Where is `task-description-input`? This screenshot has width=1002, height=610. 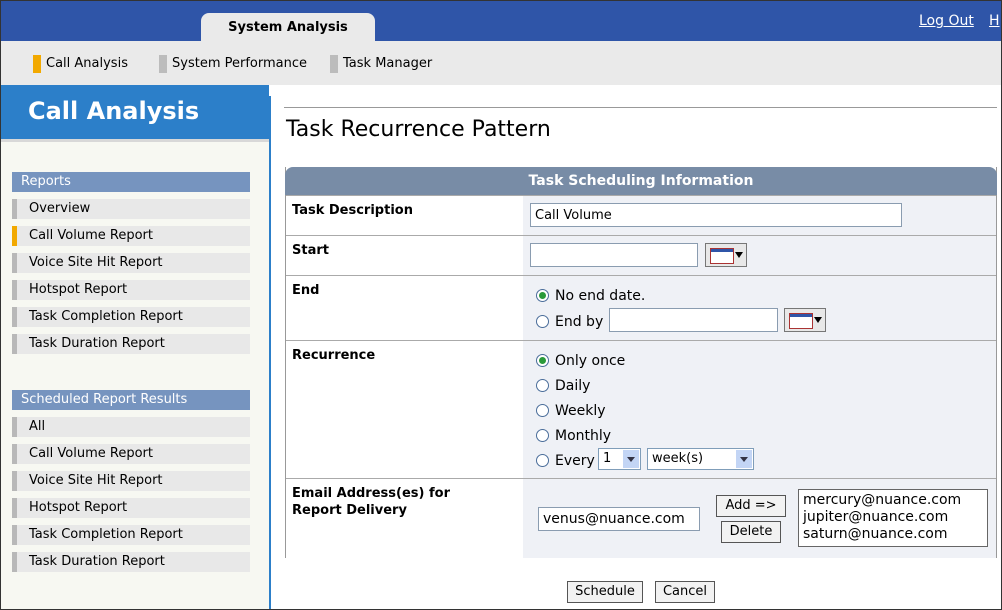 task-description-input is located at coordinates (716, 215).